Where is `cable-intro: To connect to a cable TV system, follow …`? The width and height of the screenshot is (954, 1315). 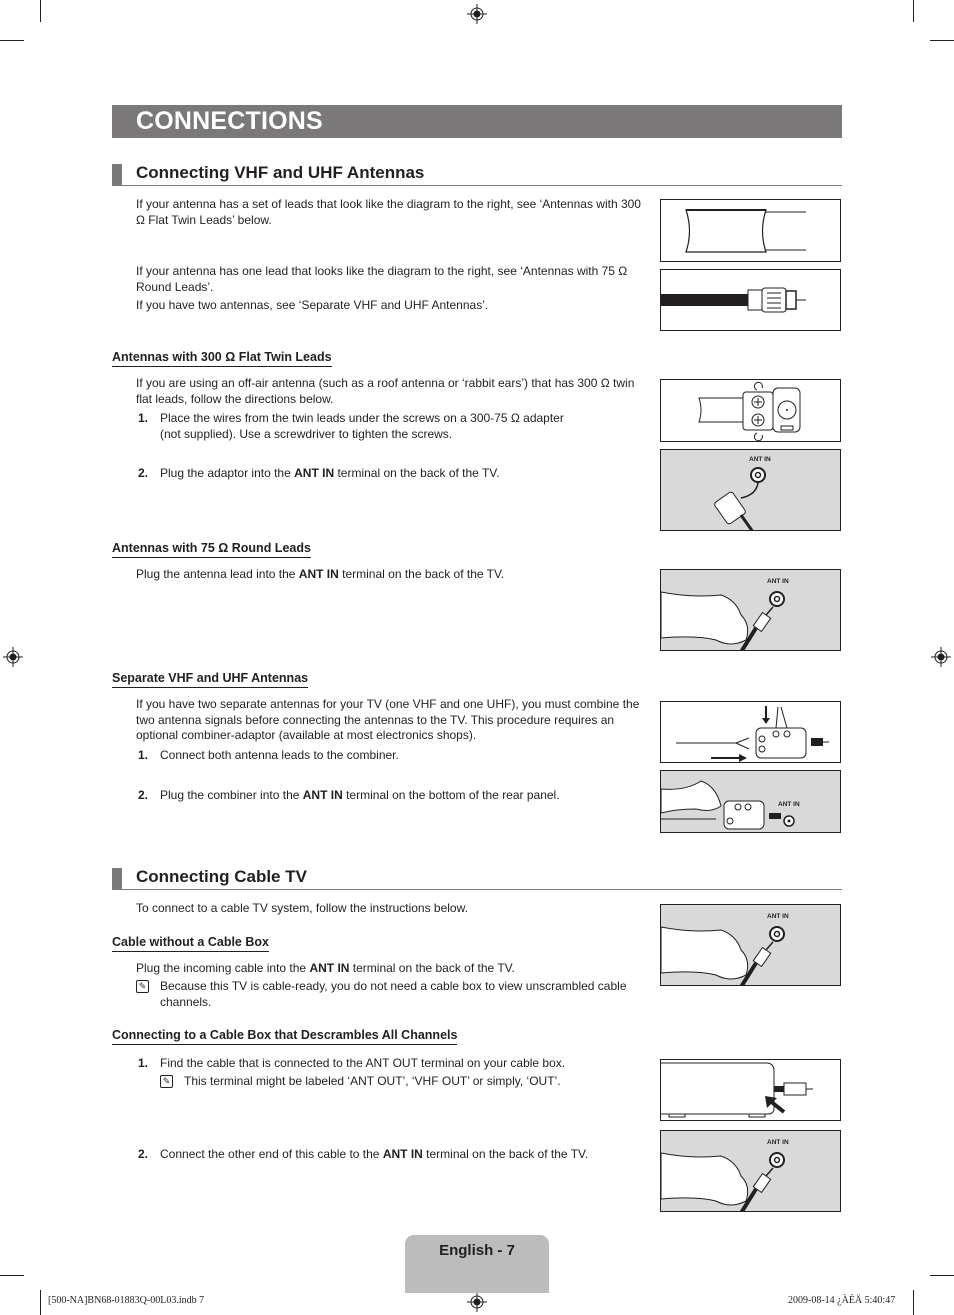 cable-intro: To connect to a cable TV system, follow … is located at coordinates (302, 908).